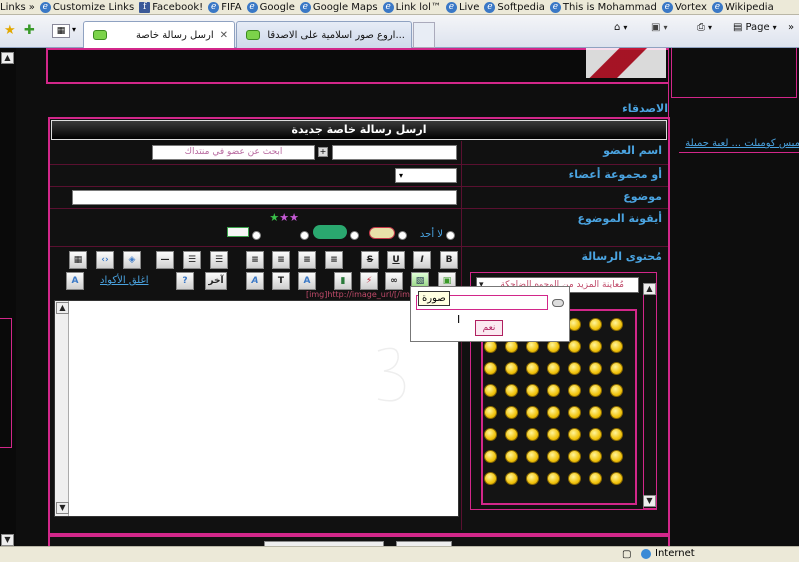 Image resolution: width=799 pixels, height=562 pixels. I want to click on strike-button: S, so click(370, 260).